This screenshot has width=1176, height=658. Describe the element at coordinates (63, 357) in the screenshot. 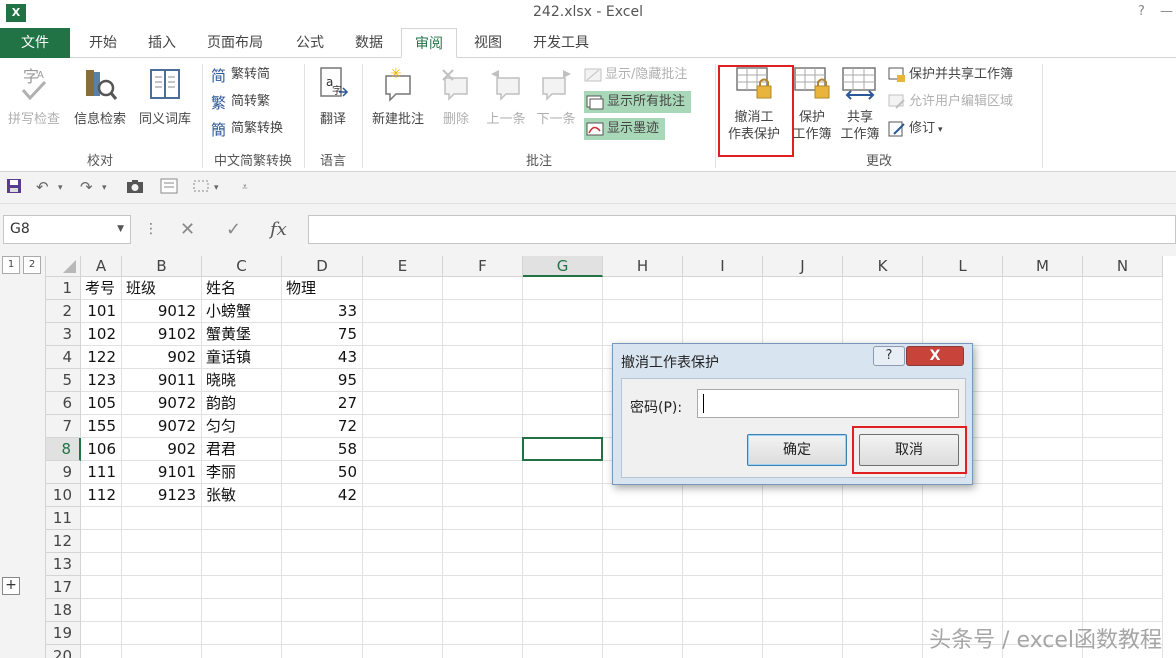

I see `row-header-4: 4` at that location.